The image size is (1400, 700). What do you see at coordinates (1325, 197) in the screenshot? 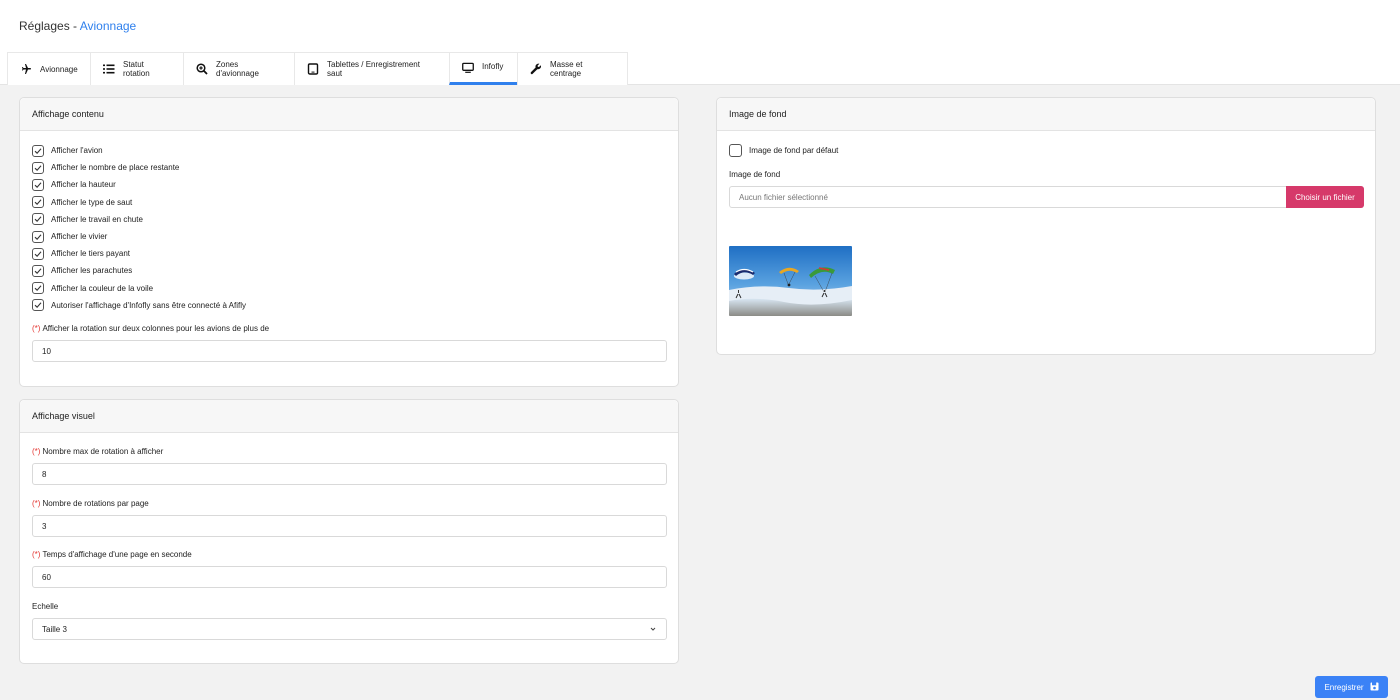
I see `choose-file-button: Choisir un fichier` at bounding box center [1325, 197].